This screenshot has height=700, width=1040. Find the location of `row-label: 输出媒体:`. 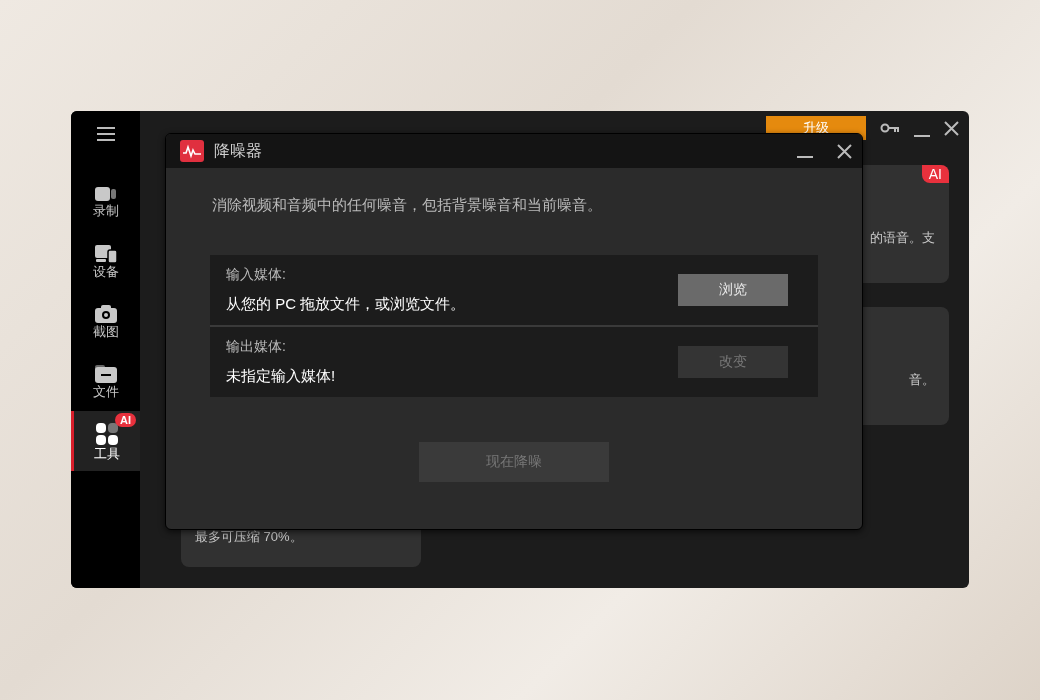

row-label: 输出媒体: is located at coordinates (256, 346).